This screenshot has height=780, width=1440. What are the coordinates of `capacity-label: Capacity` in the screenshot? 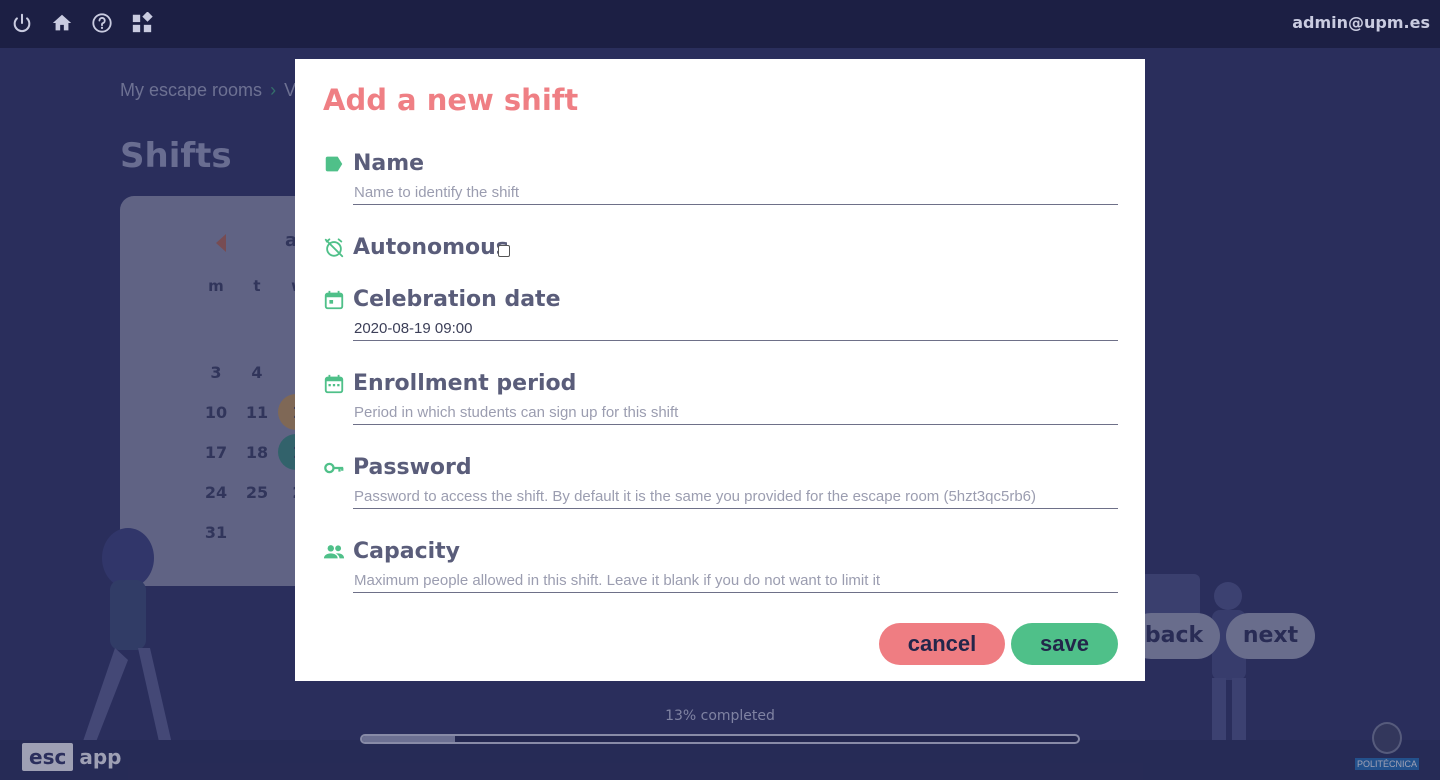 It's located at (407, 551).